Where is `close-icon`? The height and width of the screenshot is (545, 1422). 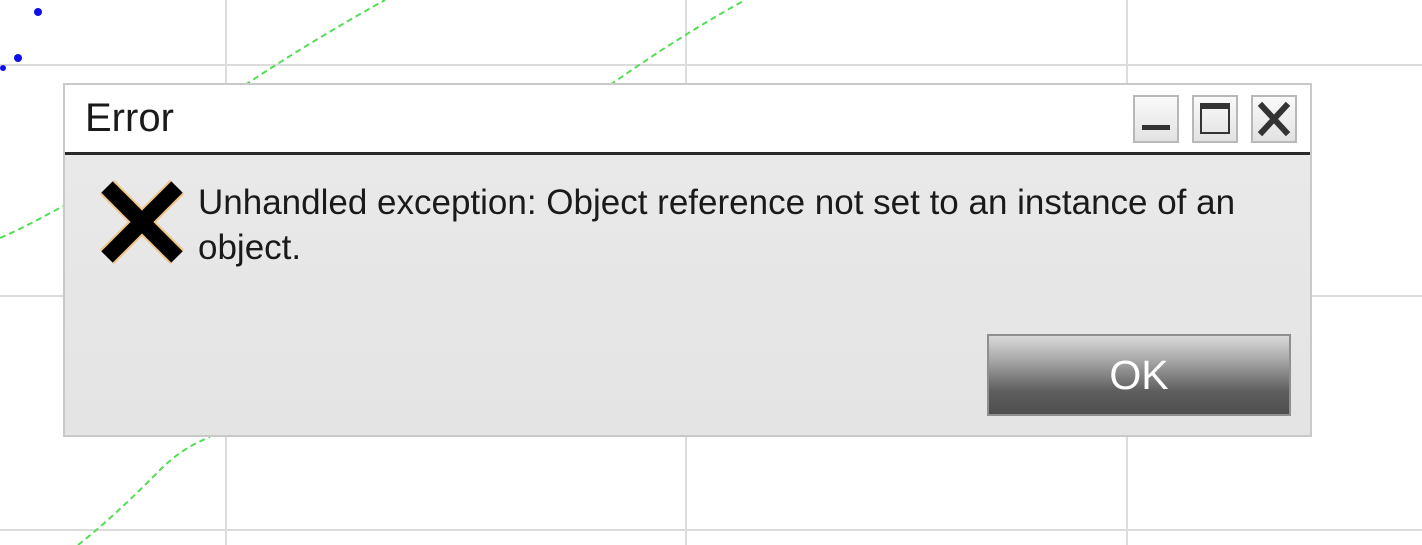
close-icon is located at coordinates (1274, 119).